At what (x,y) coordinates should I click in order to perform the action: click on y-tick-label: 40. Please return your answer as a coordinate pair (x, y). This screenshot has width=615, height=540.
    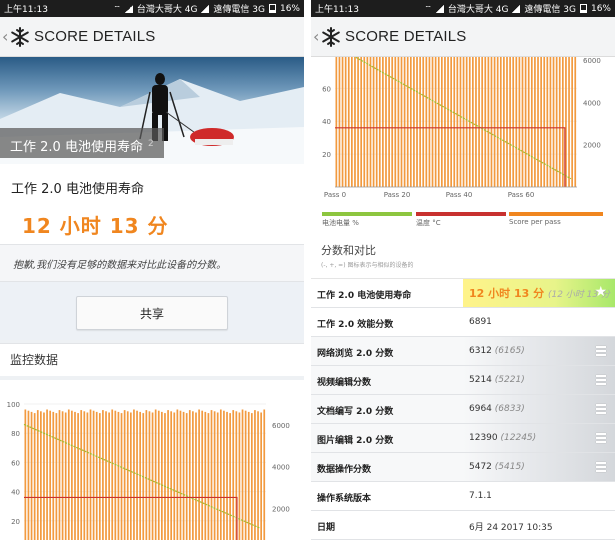
    Looking at the image, I should click on (326, 122).